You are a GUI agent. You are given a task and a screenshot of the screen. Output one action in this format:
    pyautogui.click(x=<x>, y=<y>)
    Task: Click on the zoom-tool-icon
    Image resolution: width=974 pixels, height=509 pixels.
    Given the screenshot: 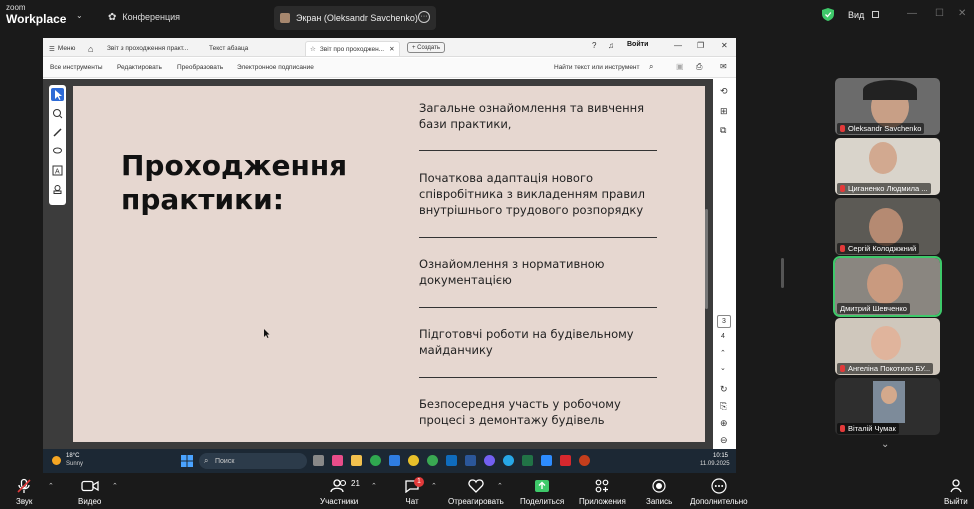 What is the action you would take?
    pyautogui.click(x=57, y=113)
    